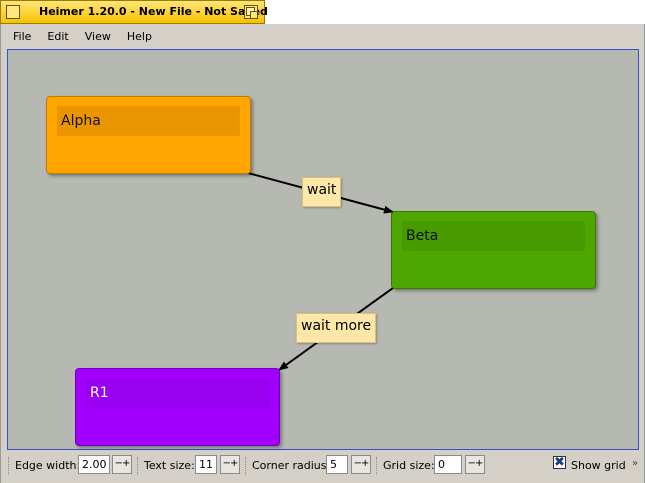 This screenshot has width=645, height=483. I want to click on show-grid-checkbox: ✖, so click(559, 462).